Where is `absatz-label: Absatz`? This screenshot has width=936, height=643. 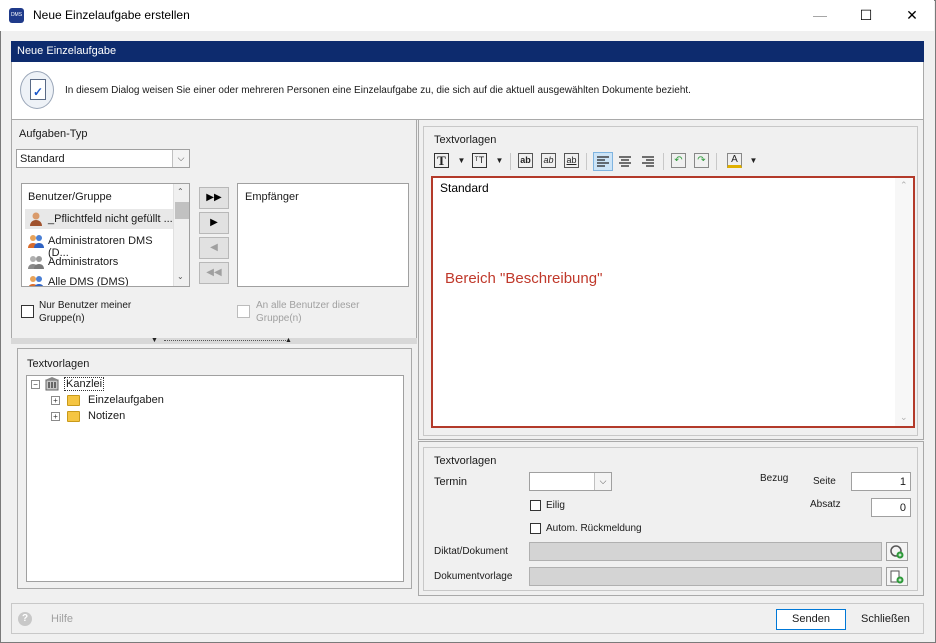 absatz-label: Absatz is located at coordinates (825, 504).